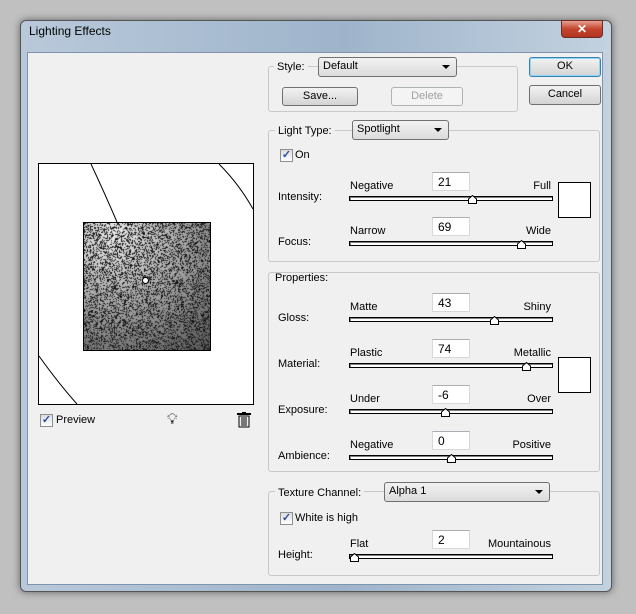 The width and height of the screenshot is (636, 614). What do you see at coordinates (526, 366) in the screenshot?
I see `material-slider-thumb` at bounding box center [526, 366].